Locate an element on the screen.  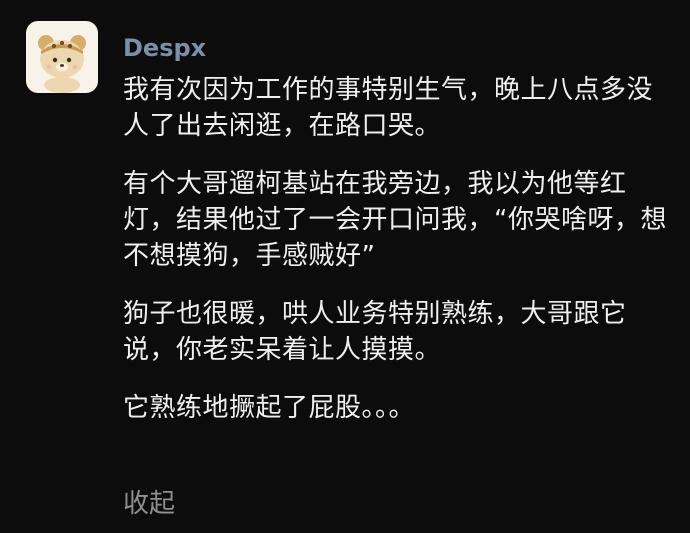
bear-avatar-icon is located at coordinates (62, 64).